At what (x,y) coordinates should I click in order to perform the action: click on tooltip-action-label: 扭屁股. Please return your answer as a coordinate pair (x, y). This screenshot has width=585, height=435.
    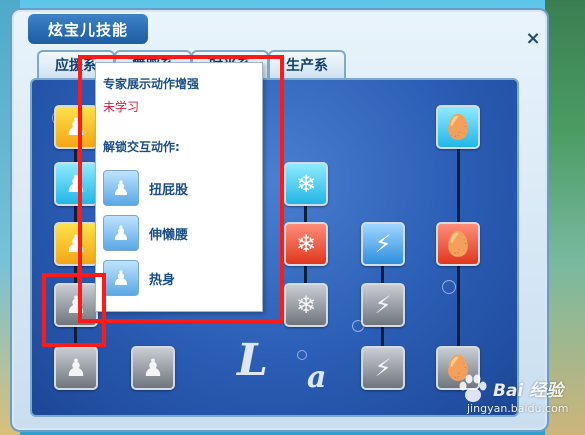
    Looking at the image, I should click on (169, 190).